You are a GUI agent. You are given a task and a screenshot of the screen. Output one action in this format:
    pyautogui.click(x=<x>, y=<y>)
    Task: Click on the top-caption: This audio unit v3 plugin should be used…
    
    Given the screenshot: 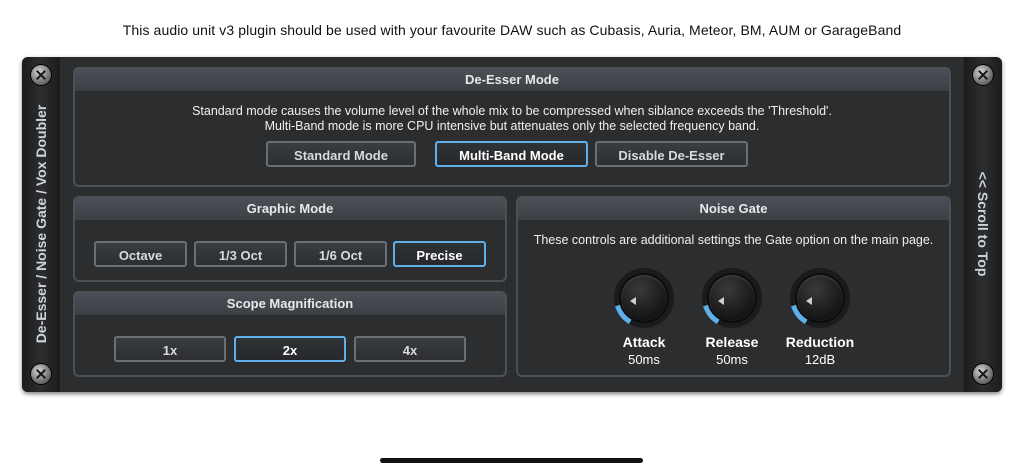 What is the action you would take?
    pyautogui.click(x=512, y=30)
    